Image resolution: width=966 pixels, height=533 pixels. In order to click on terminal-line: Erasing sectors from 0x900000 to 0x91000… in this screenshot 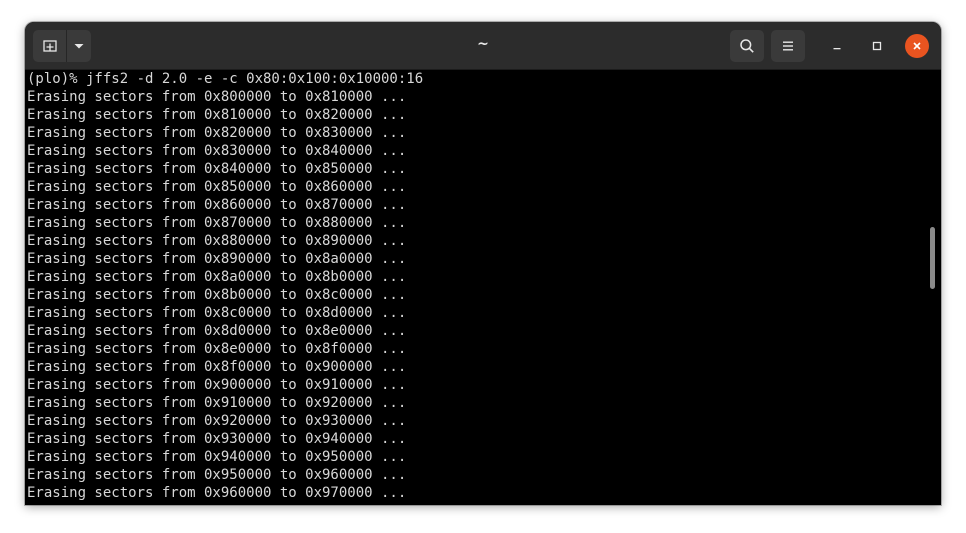, I will do `click(217, 385)`.